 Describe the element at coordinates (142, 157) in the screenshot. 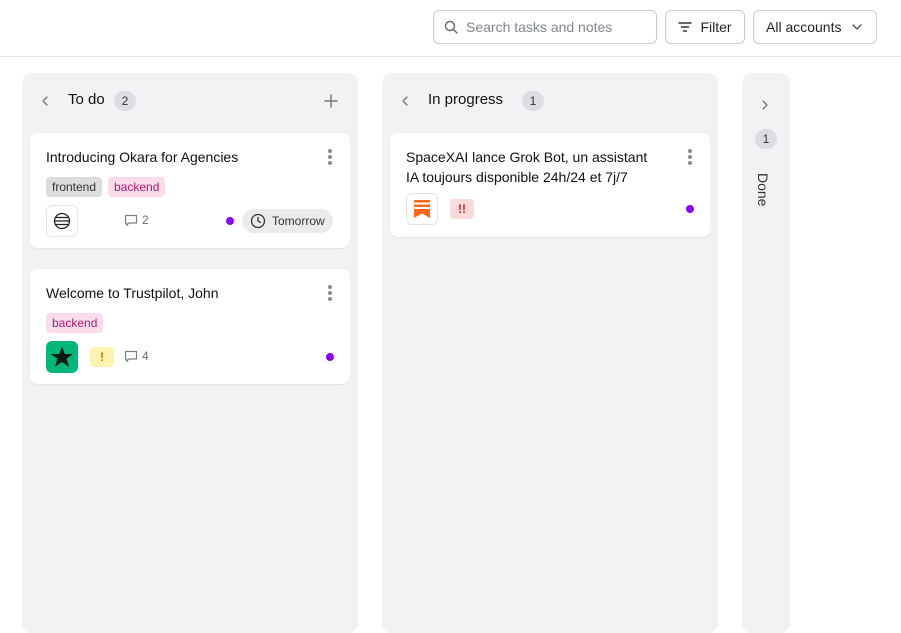

I see `task-title: Introducing Okara for Agencies` at that location.